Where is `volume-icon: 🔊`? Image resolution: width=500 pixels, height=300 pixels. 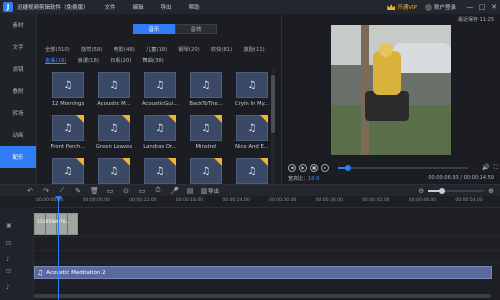
volume-icon: 🔊 is located at coordinates (485, 168).